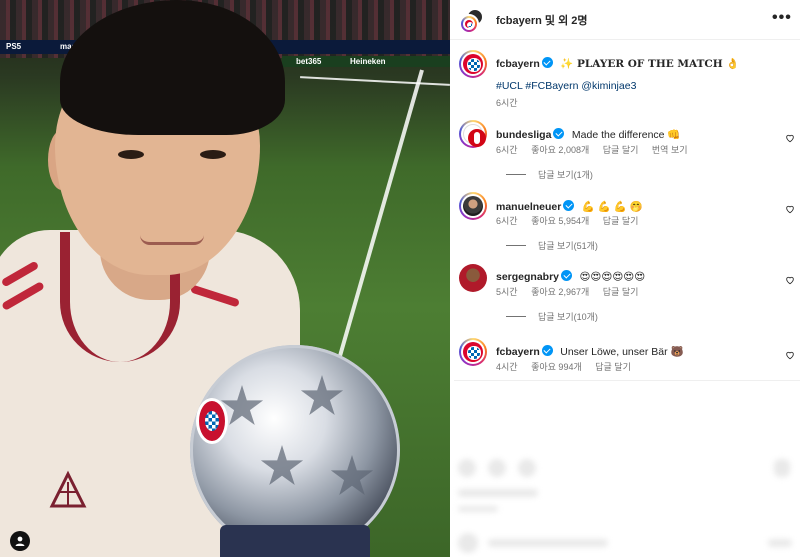  What do you see at coordinates (519, 21) in the screenshot?
I see `header-username: fcbayern` at bounding box center [519, 21].